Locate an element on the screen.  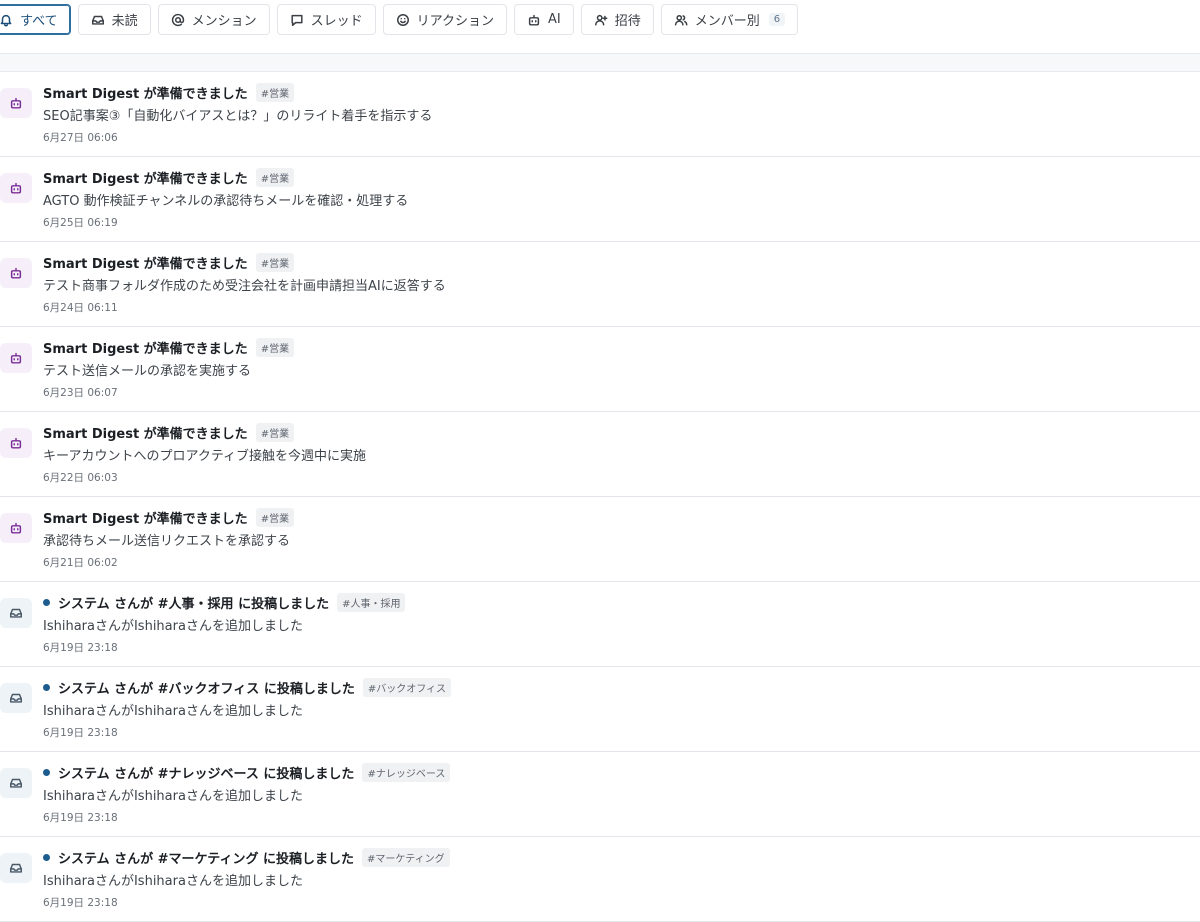
notification-title: システム さんが #バックオフィス に投稿しました is located at coordinates (206, 689).